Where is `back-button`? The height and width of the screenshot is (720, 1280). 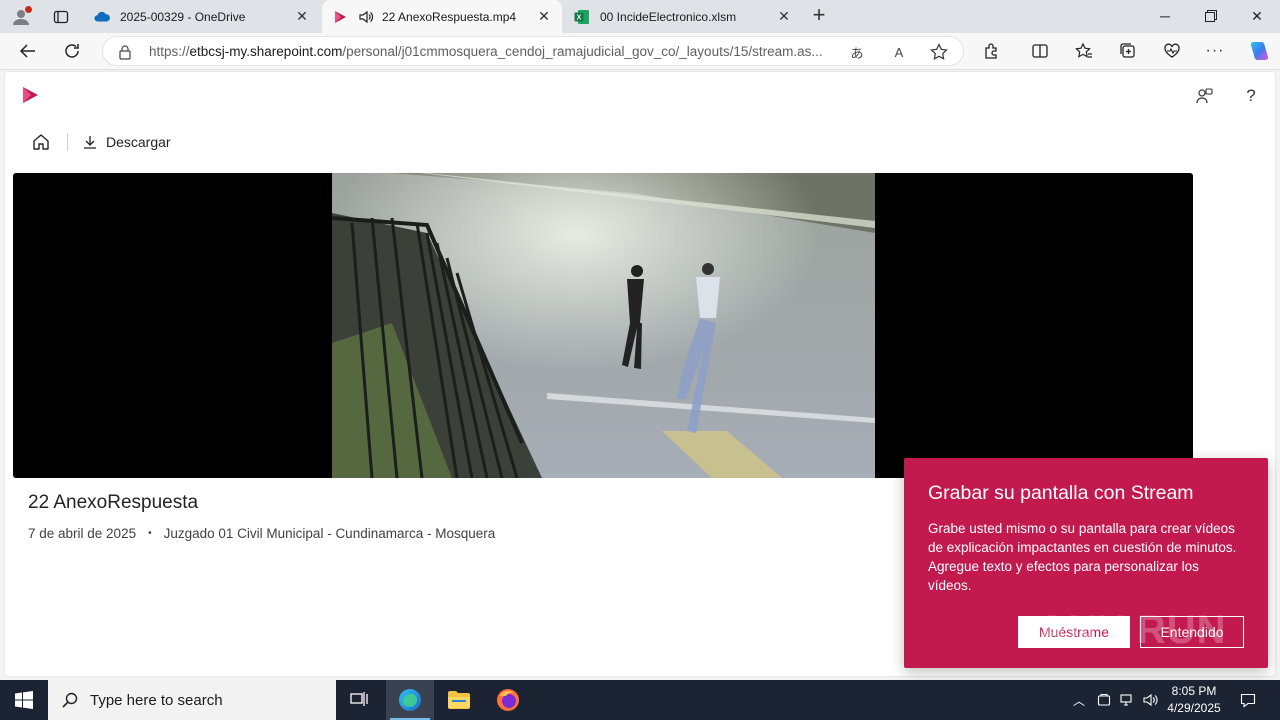 back-button is located at coordinates (28, 51).